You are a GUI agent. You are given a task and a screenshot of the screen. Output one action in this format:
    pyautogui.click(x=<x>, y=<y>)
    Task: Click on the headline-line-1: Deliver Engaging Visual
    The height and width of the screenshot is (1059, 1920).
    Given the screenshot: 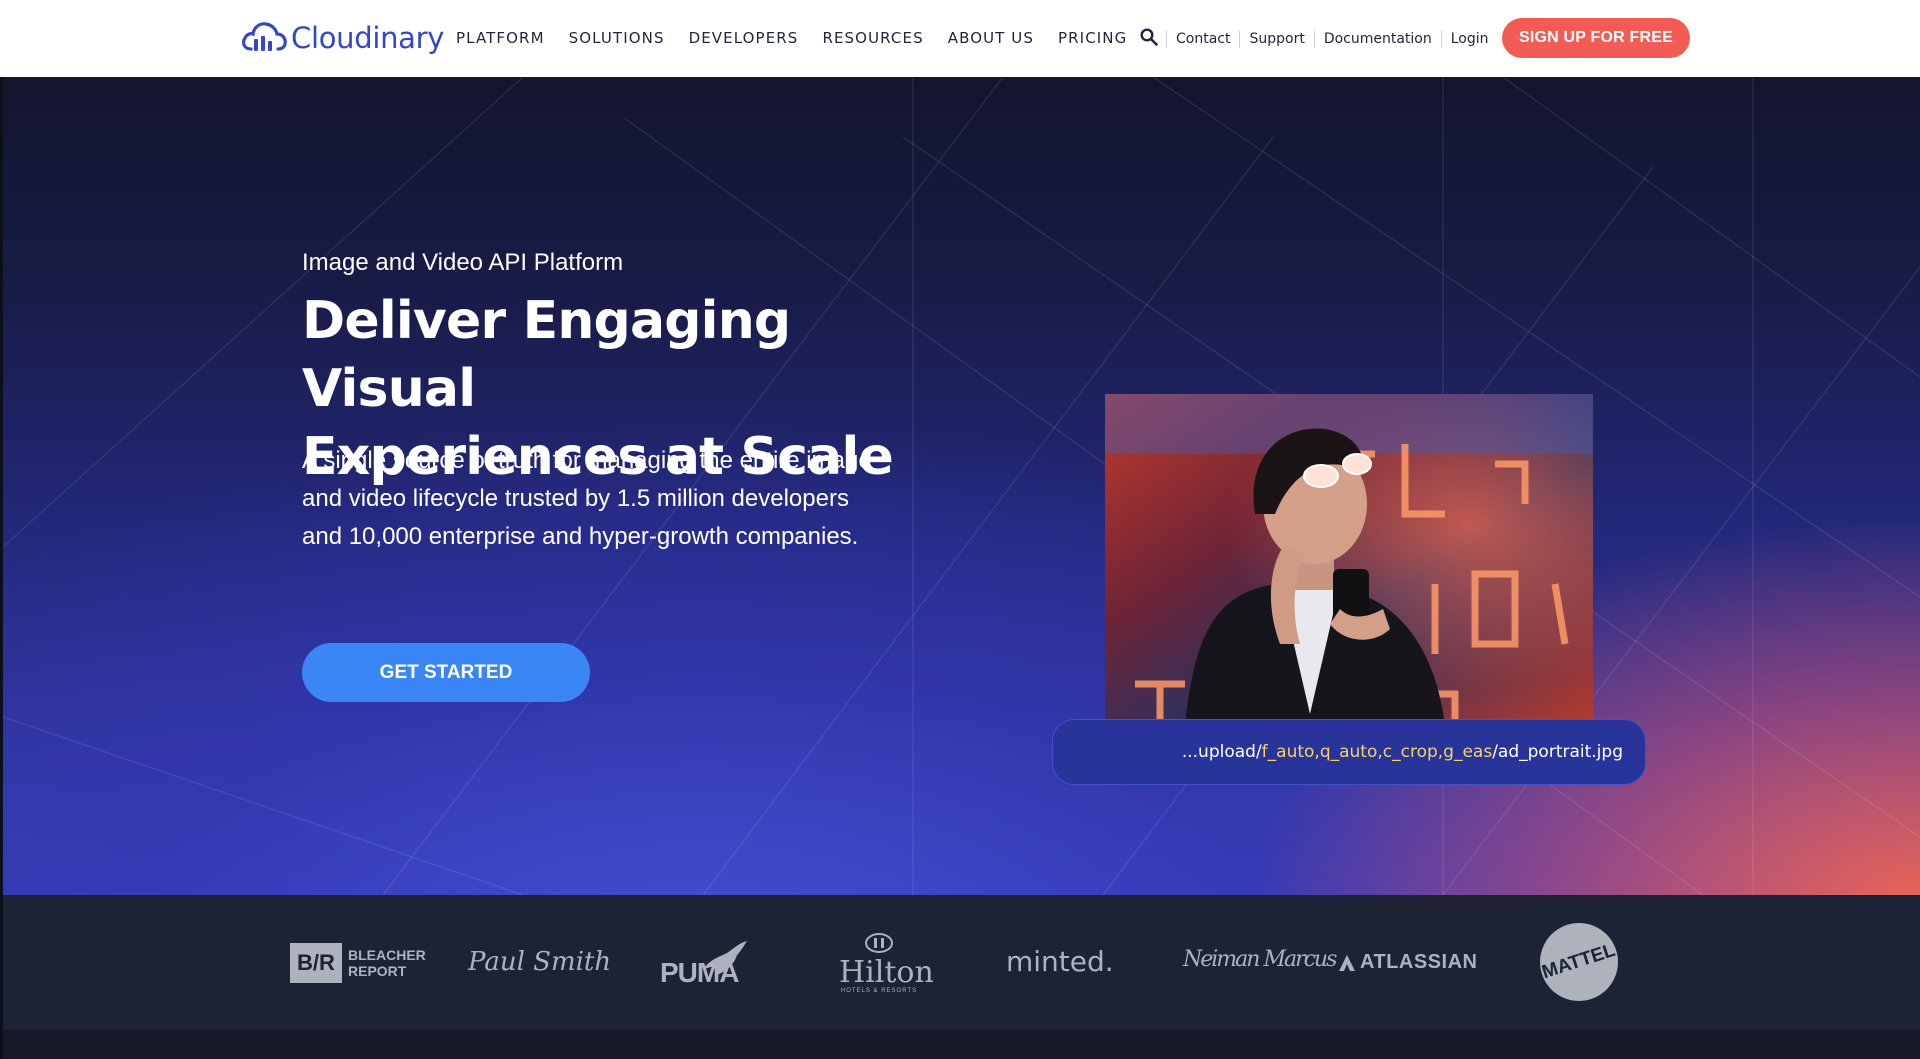 What is the action you would take?
    pyautogui.click(x=546, y=355)
    